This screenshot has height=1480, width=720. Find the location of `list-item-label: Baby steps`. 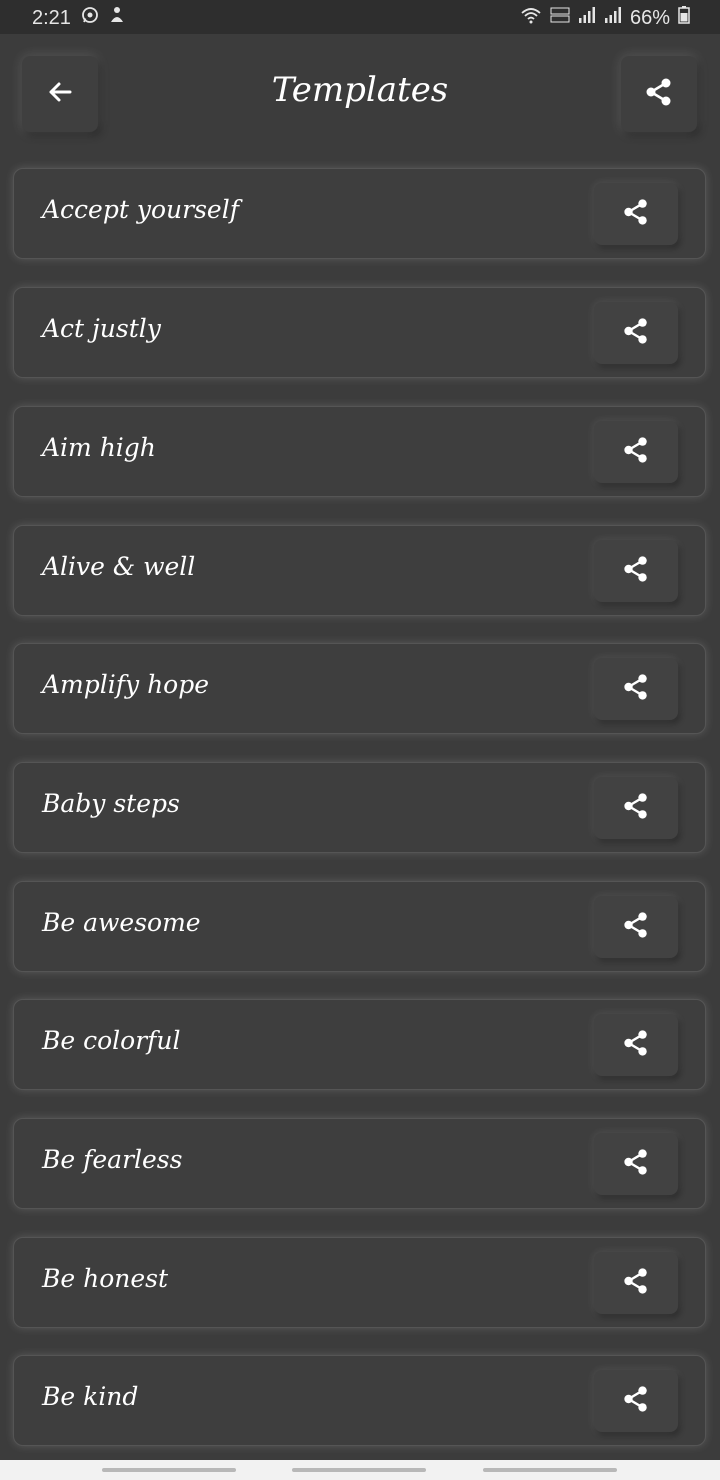

list-item-label: Baby steps is located at coordinates (111, 803).